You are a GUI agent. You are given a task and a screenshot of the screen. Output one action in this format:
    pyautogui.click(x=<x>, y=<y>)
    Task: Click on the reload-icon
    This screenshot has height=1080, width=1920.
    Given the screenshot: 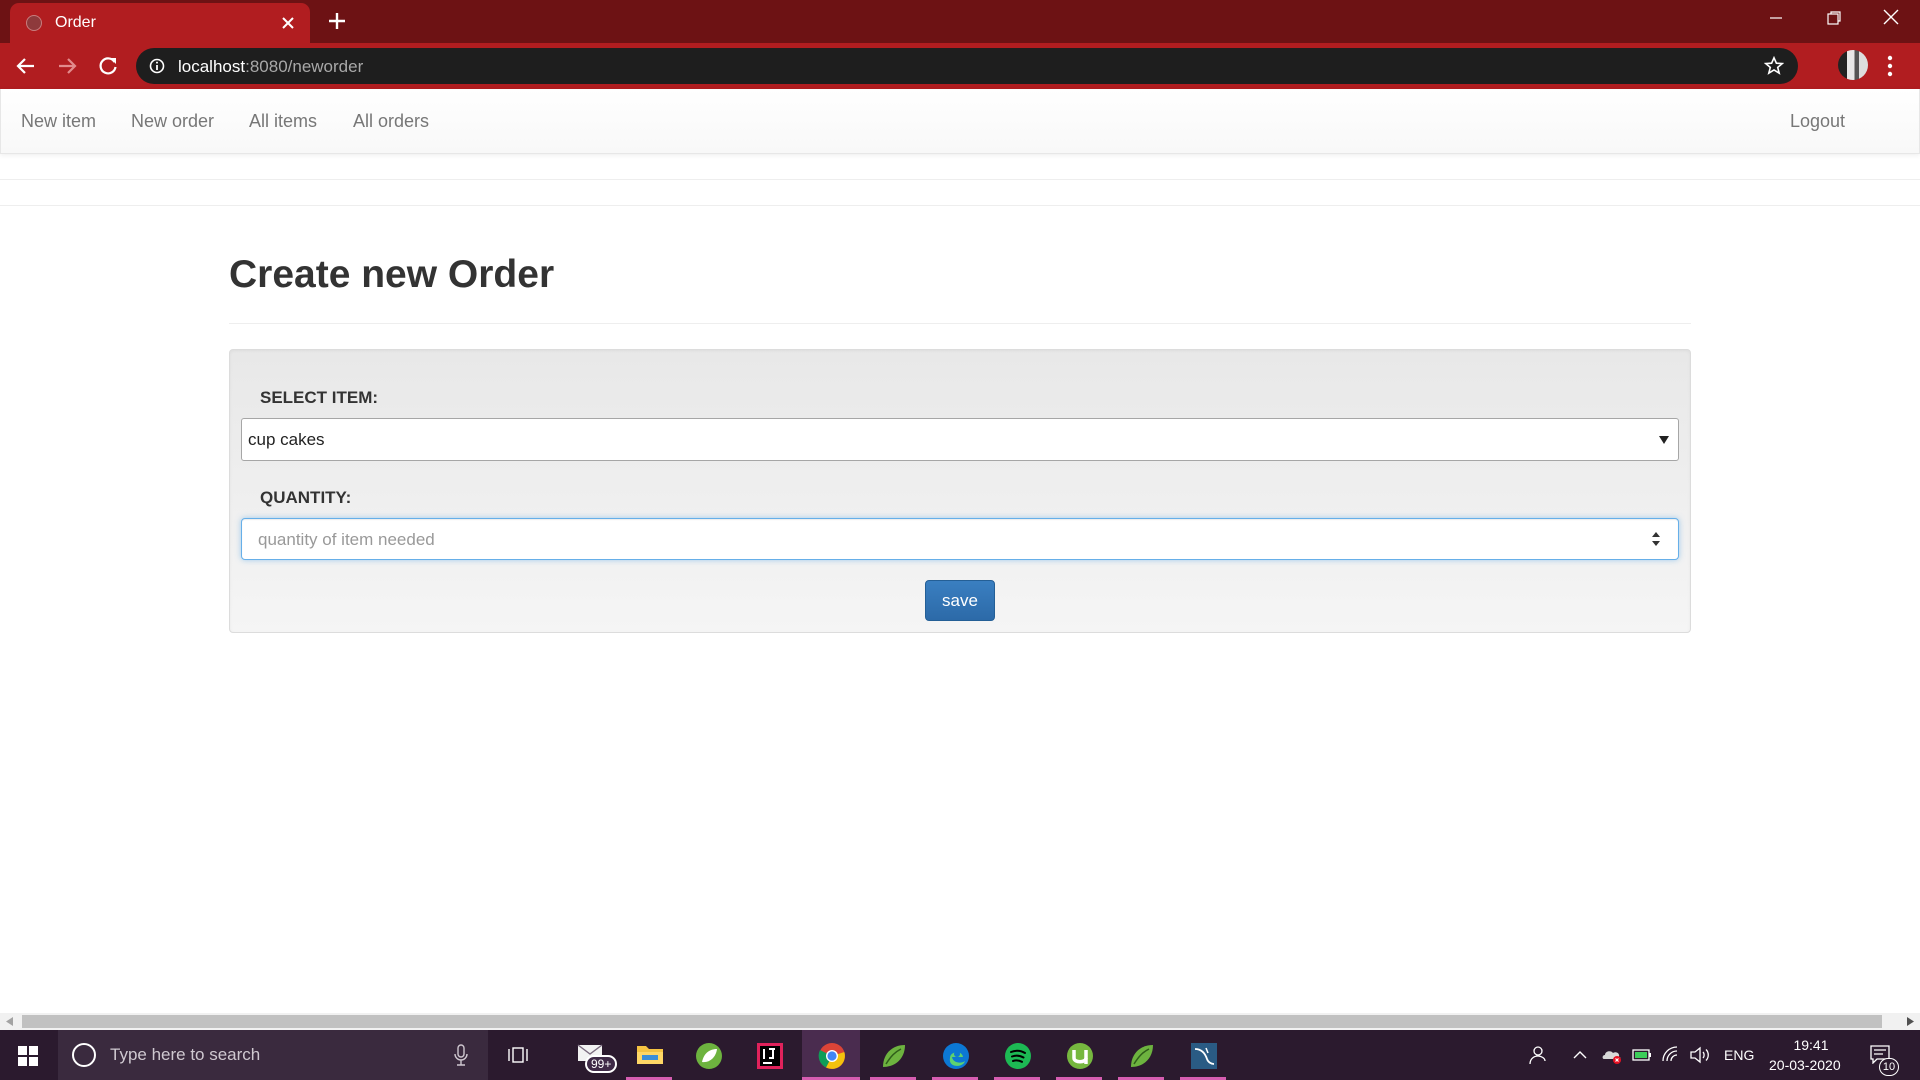 What is the action you would take?
    pyautogui.click(x=108, y=66)
    